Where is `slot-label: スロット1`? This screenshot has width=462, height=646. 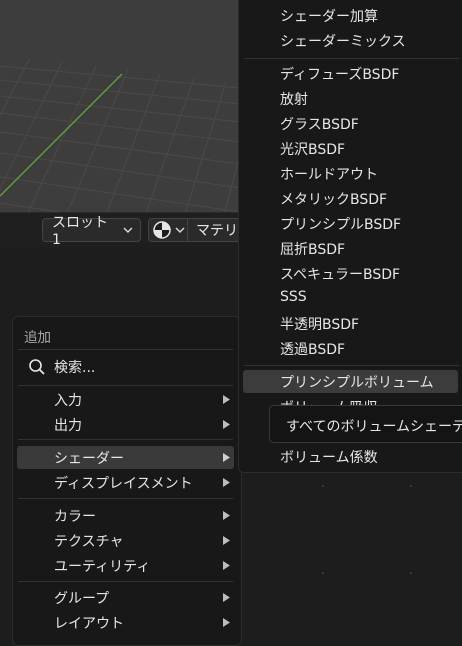
slot-label: スロット1 is located at coordinates (80, 231).